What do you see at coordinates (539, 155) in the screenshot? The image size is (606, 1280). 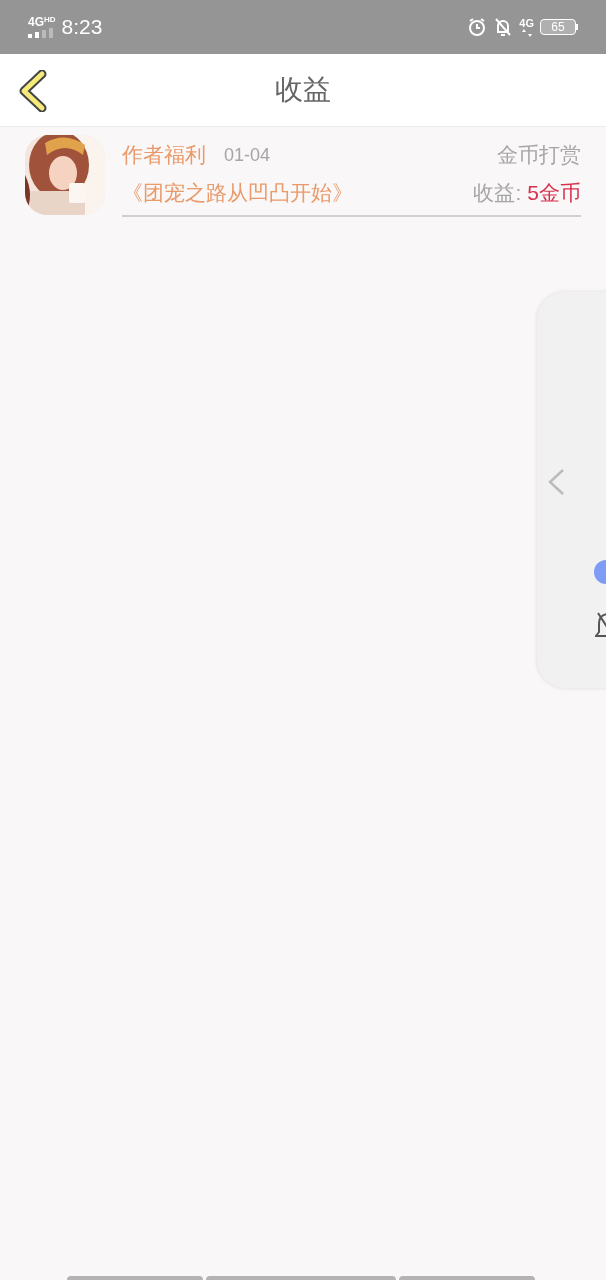 I see `record-type: 金币打赏` at bounding box center [539, 155].